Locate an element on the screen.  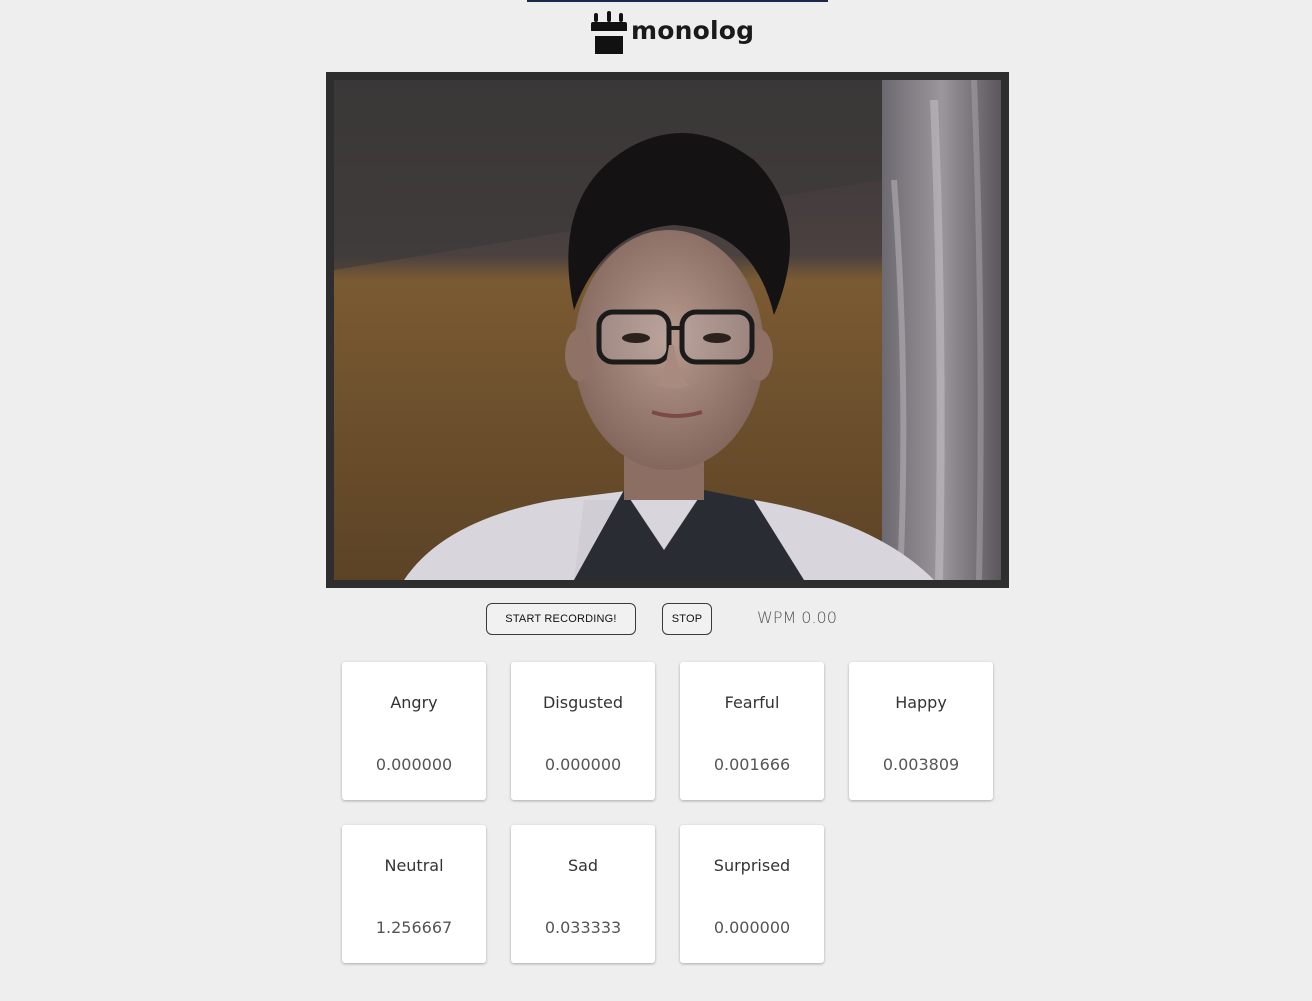
app-logo: monolog is located at coordinates (672, 33).